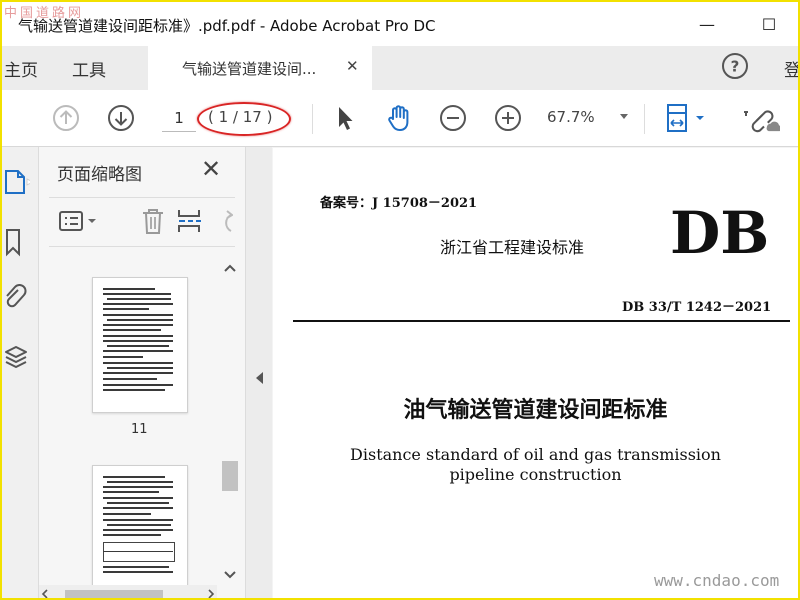 This screenshot has width=800, height=600. I want to click on hand-icon, so click(398, 118).